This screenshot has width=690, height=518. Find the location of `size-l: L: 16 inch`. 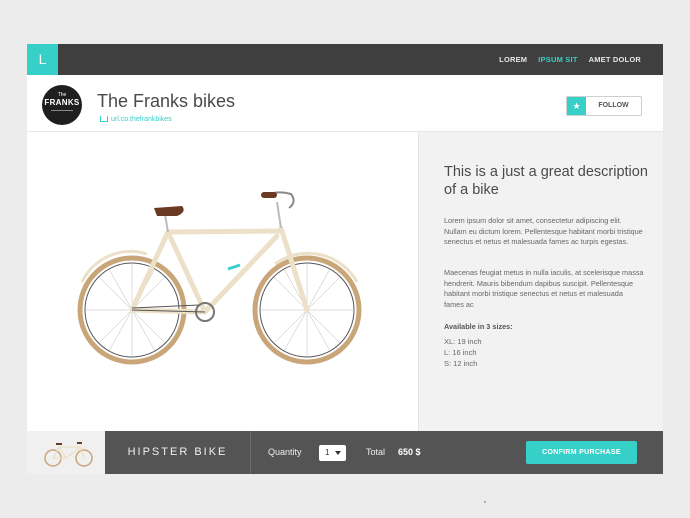

size-l: L: 16 inch is located at coordinates (460, 352).